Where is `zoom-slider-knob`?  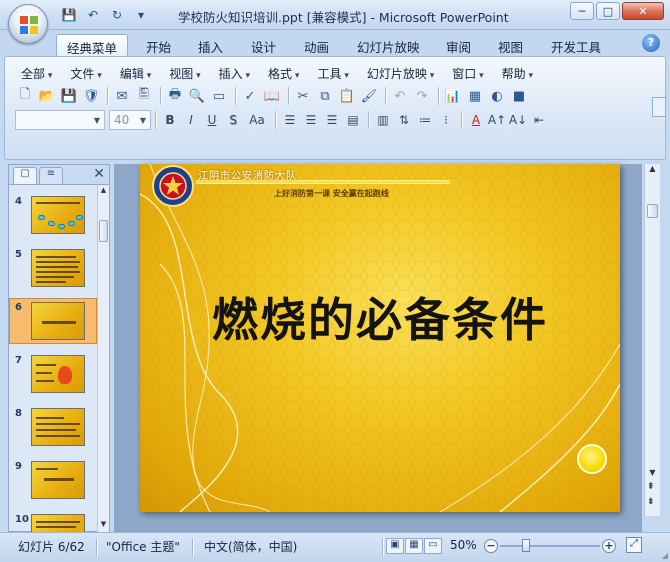 zoom-slider-knob is located at coordinates (526, 545).